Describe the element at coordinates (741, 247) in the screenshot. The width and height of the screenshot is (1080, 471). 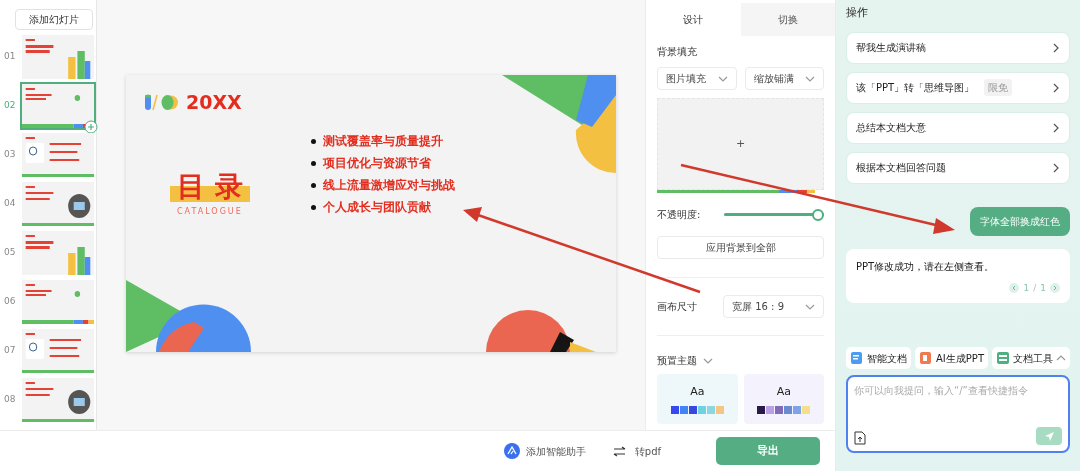
I see `apply-background-button: 应用背景到全部` at that location.